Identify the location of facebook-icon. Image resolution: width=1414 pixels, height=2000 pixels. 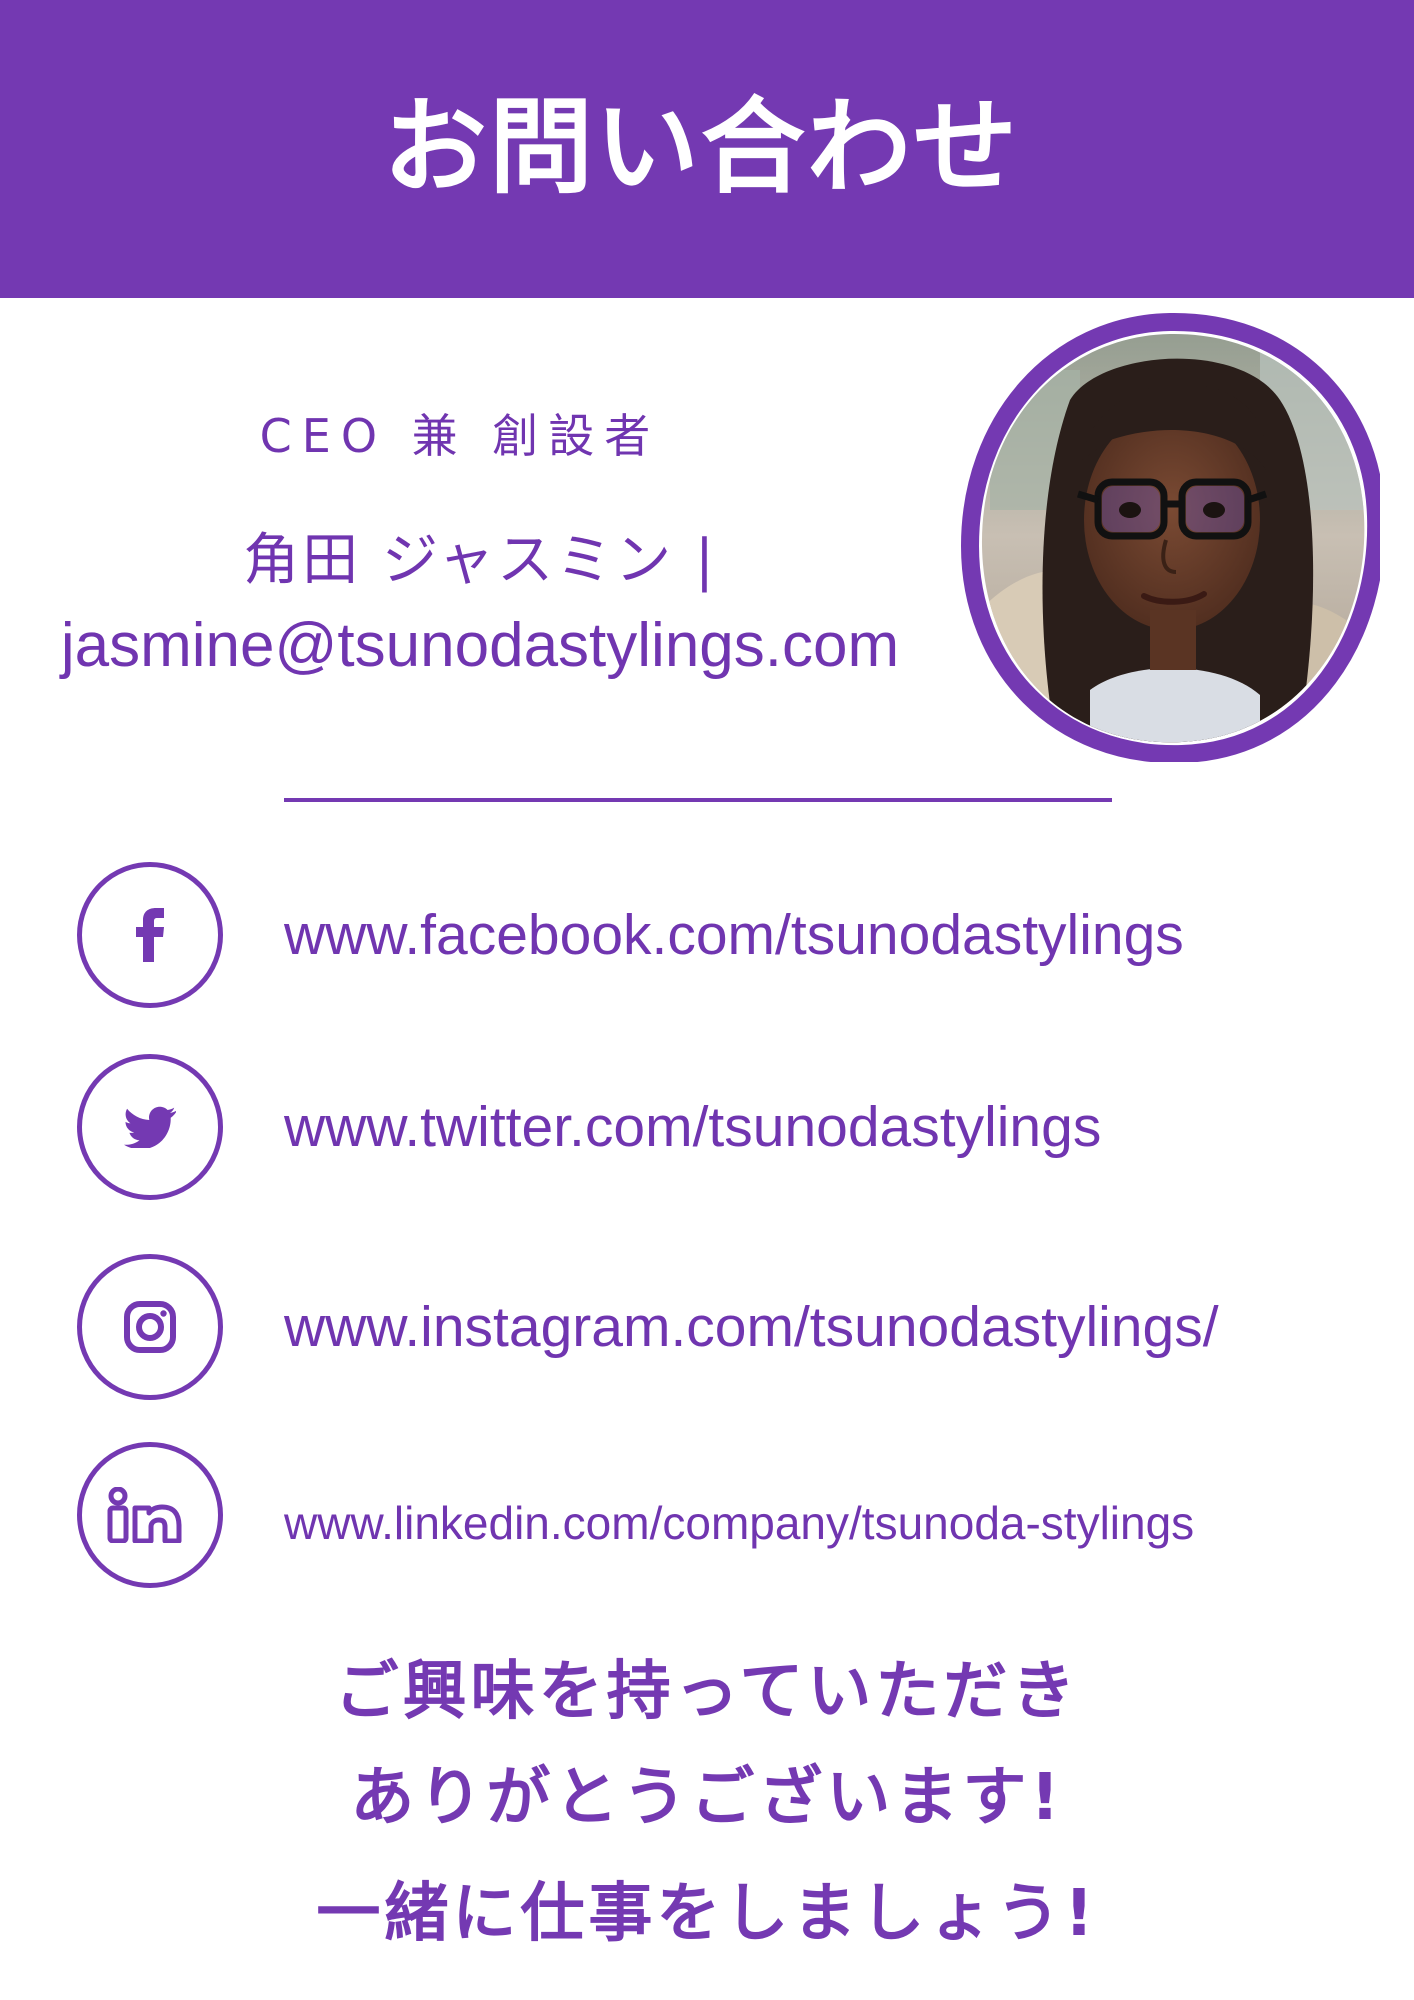
(150, 935).